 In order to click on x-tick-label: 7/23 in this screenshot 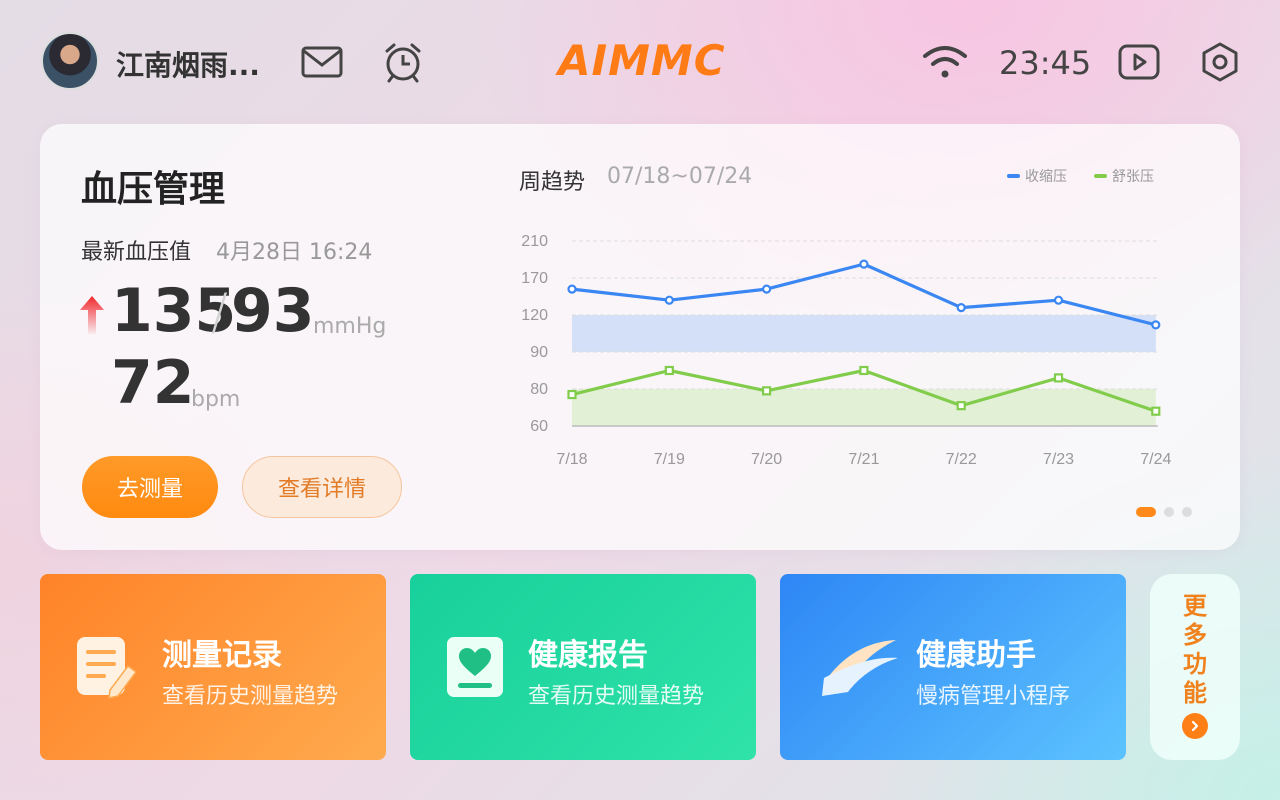, I will do `click(1058, 459)`.